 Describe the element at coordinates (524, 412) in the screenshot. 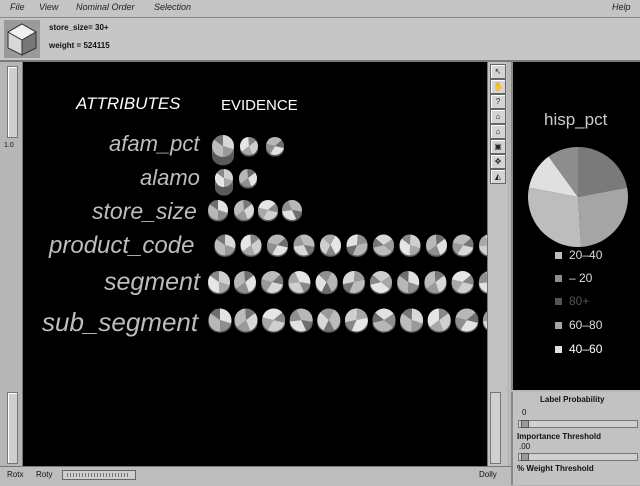

I see `label-probability-value: 0` at that location.